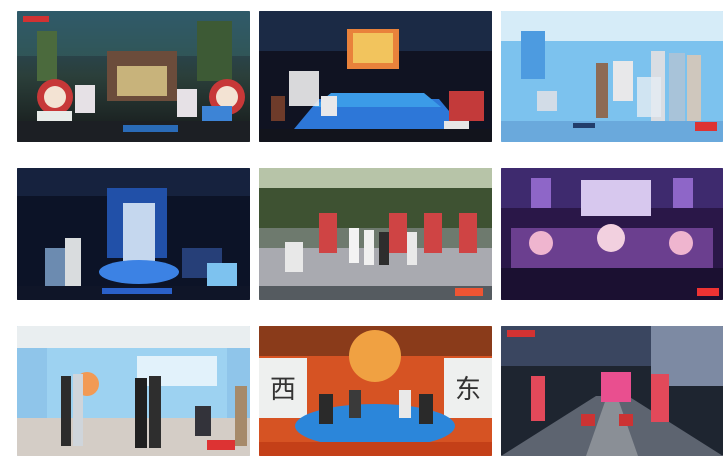  I want to click on thumbnail-8: 西 东, so click(375, 391).